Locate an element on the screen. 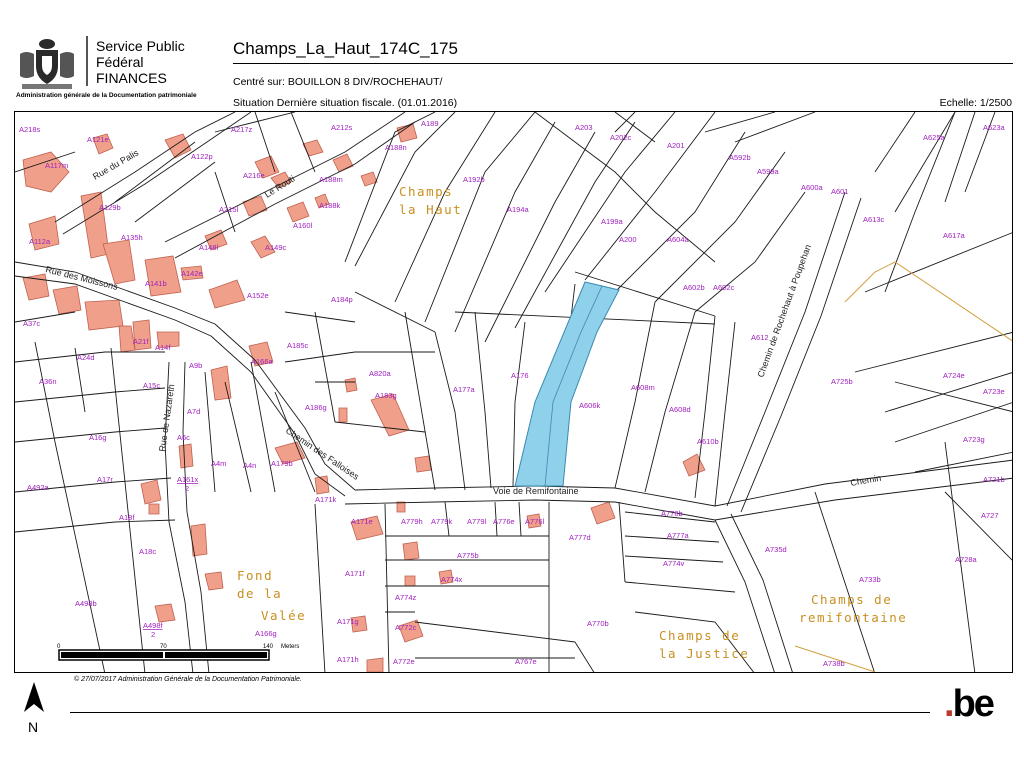 The height and width of the screenshot is (768, 1024). scale-tick-70: 70 is located at coordinates (163, 647).